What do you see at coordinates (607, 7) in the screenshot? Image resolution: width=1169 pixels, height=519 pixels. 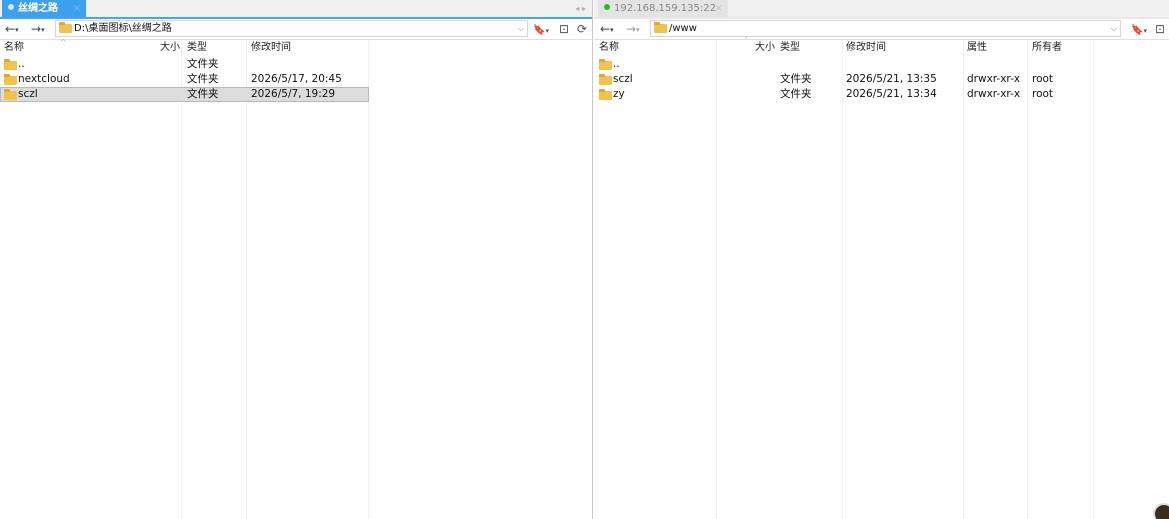 I see `connected-status-icon` at bounding box center [607, 7].